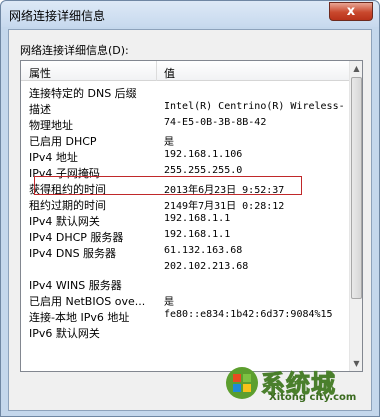 Image resolution: width=380 pixels, height=417 pixels. I want to click on column-header-property: 属性, so click(40, 73).